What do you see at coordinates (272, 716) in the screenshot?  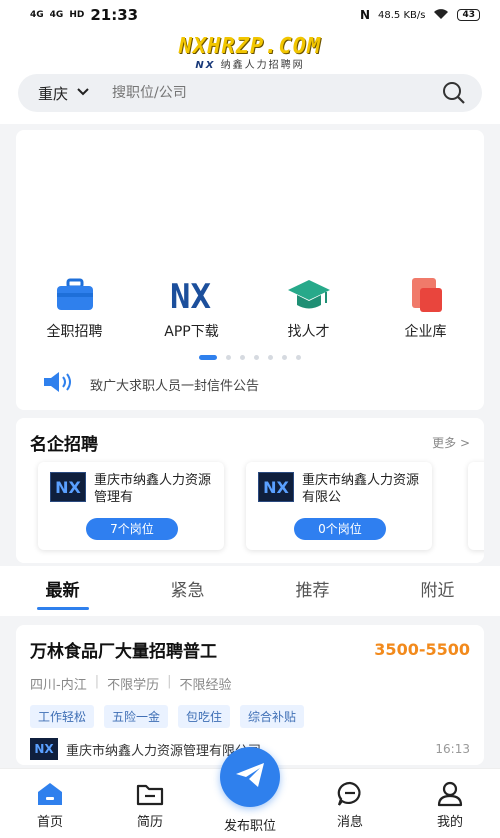 I see `job-tag: 综合补贴` at bounding box center [272, 716].